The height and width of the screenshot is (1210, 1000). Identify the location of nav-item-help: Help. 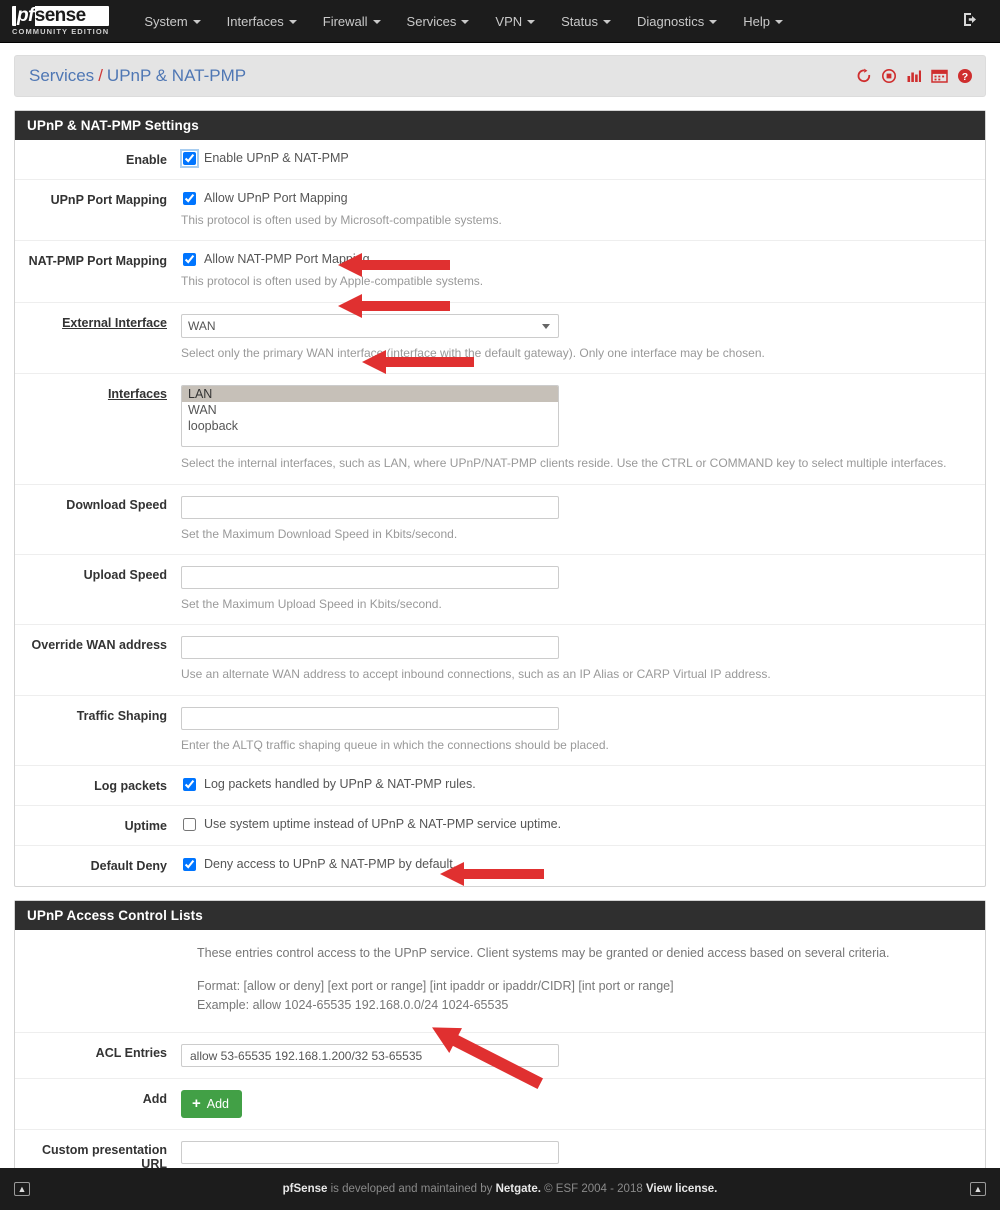
(763, 21).